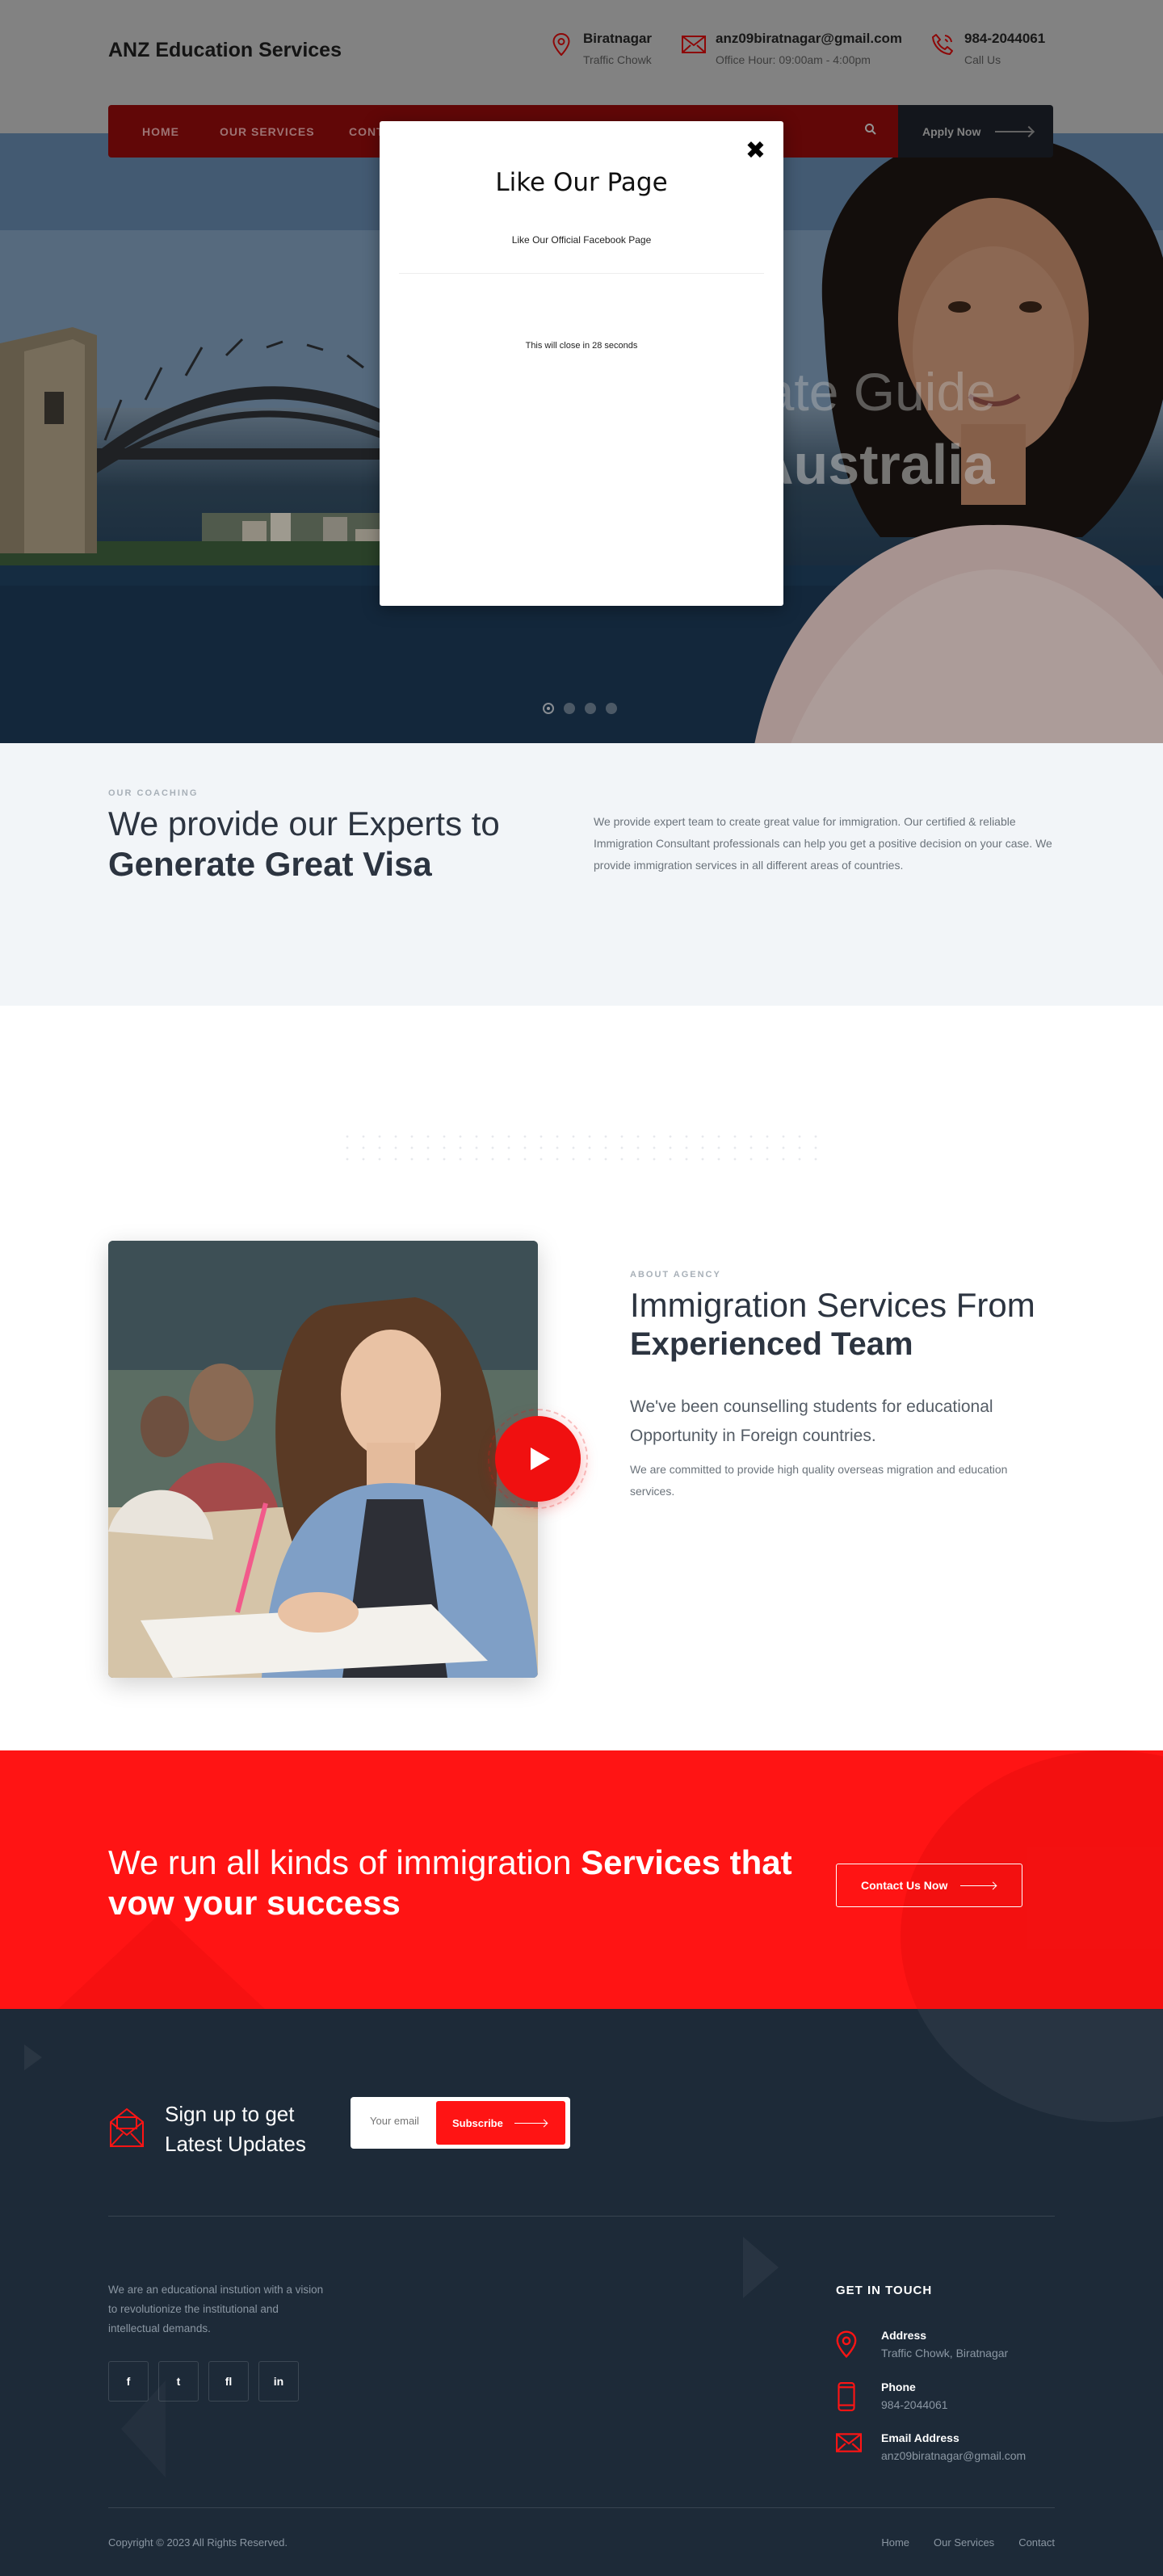  Describe the element at coordinates (675, 1275) in the screenshot. I see `about-kicker: ABOUT AGENCY` at that location.